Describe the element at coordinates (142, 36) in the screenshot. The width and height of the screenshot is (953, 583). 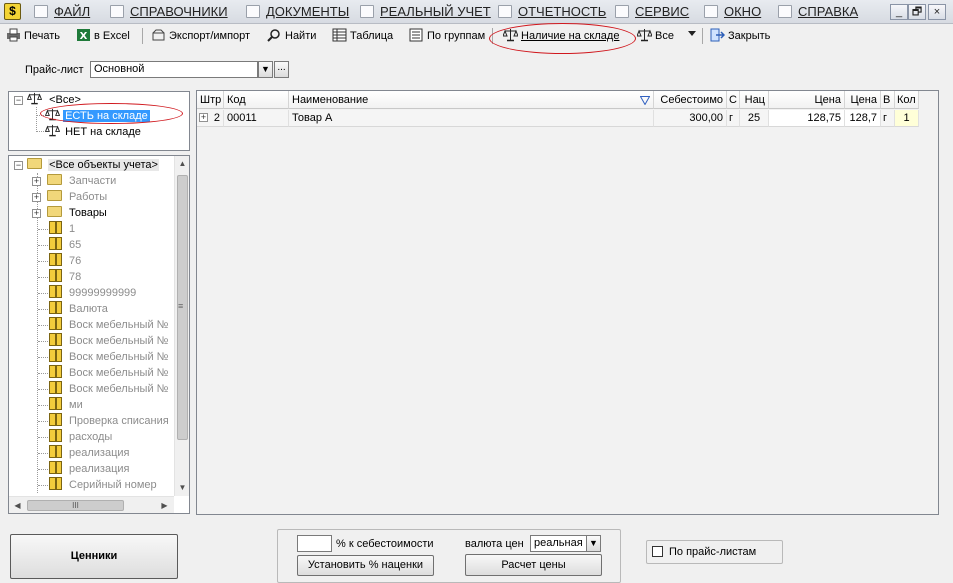
I see `toolbar-separator` at that location.